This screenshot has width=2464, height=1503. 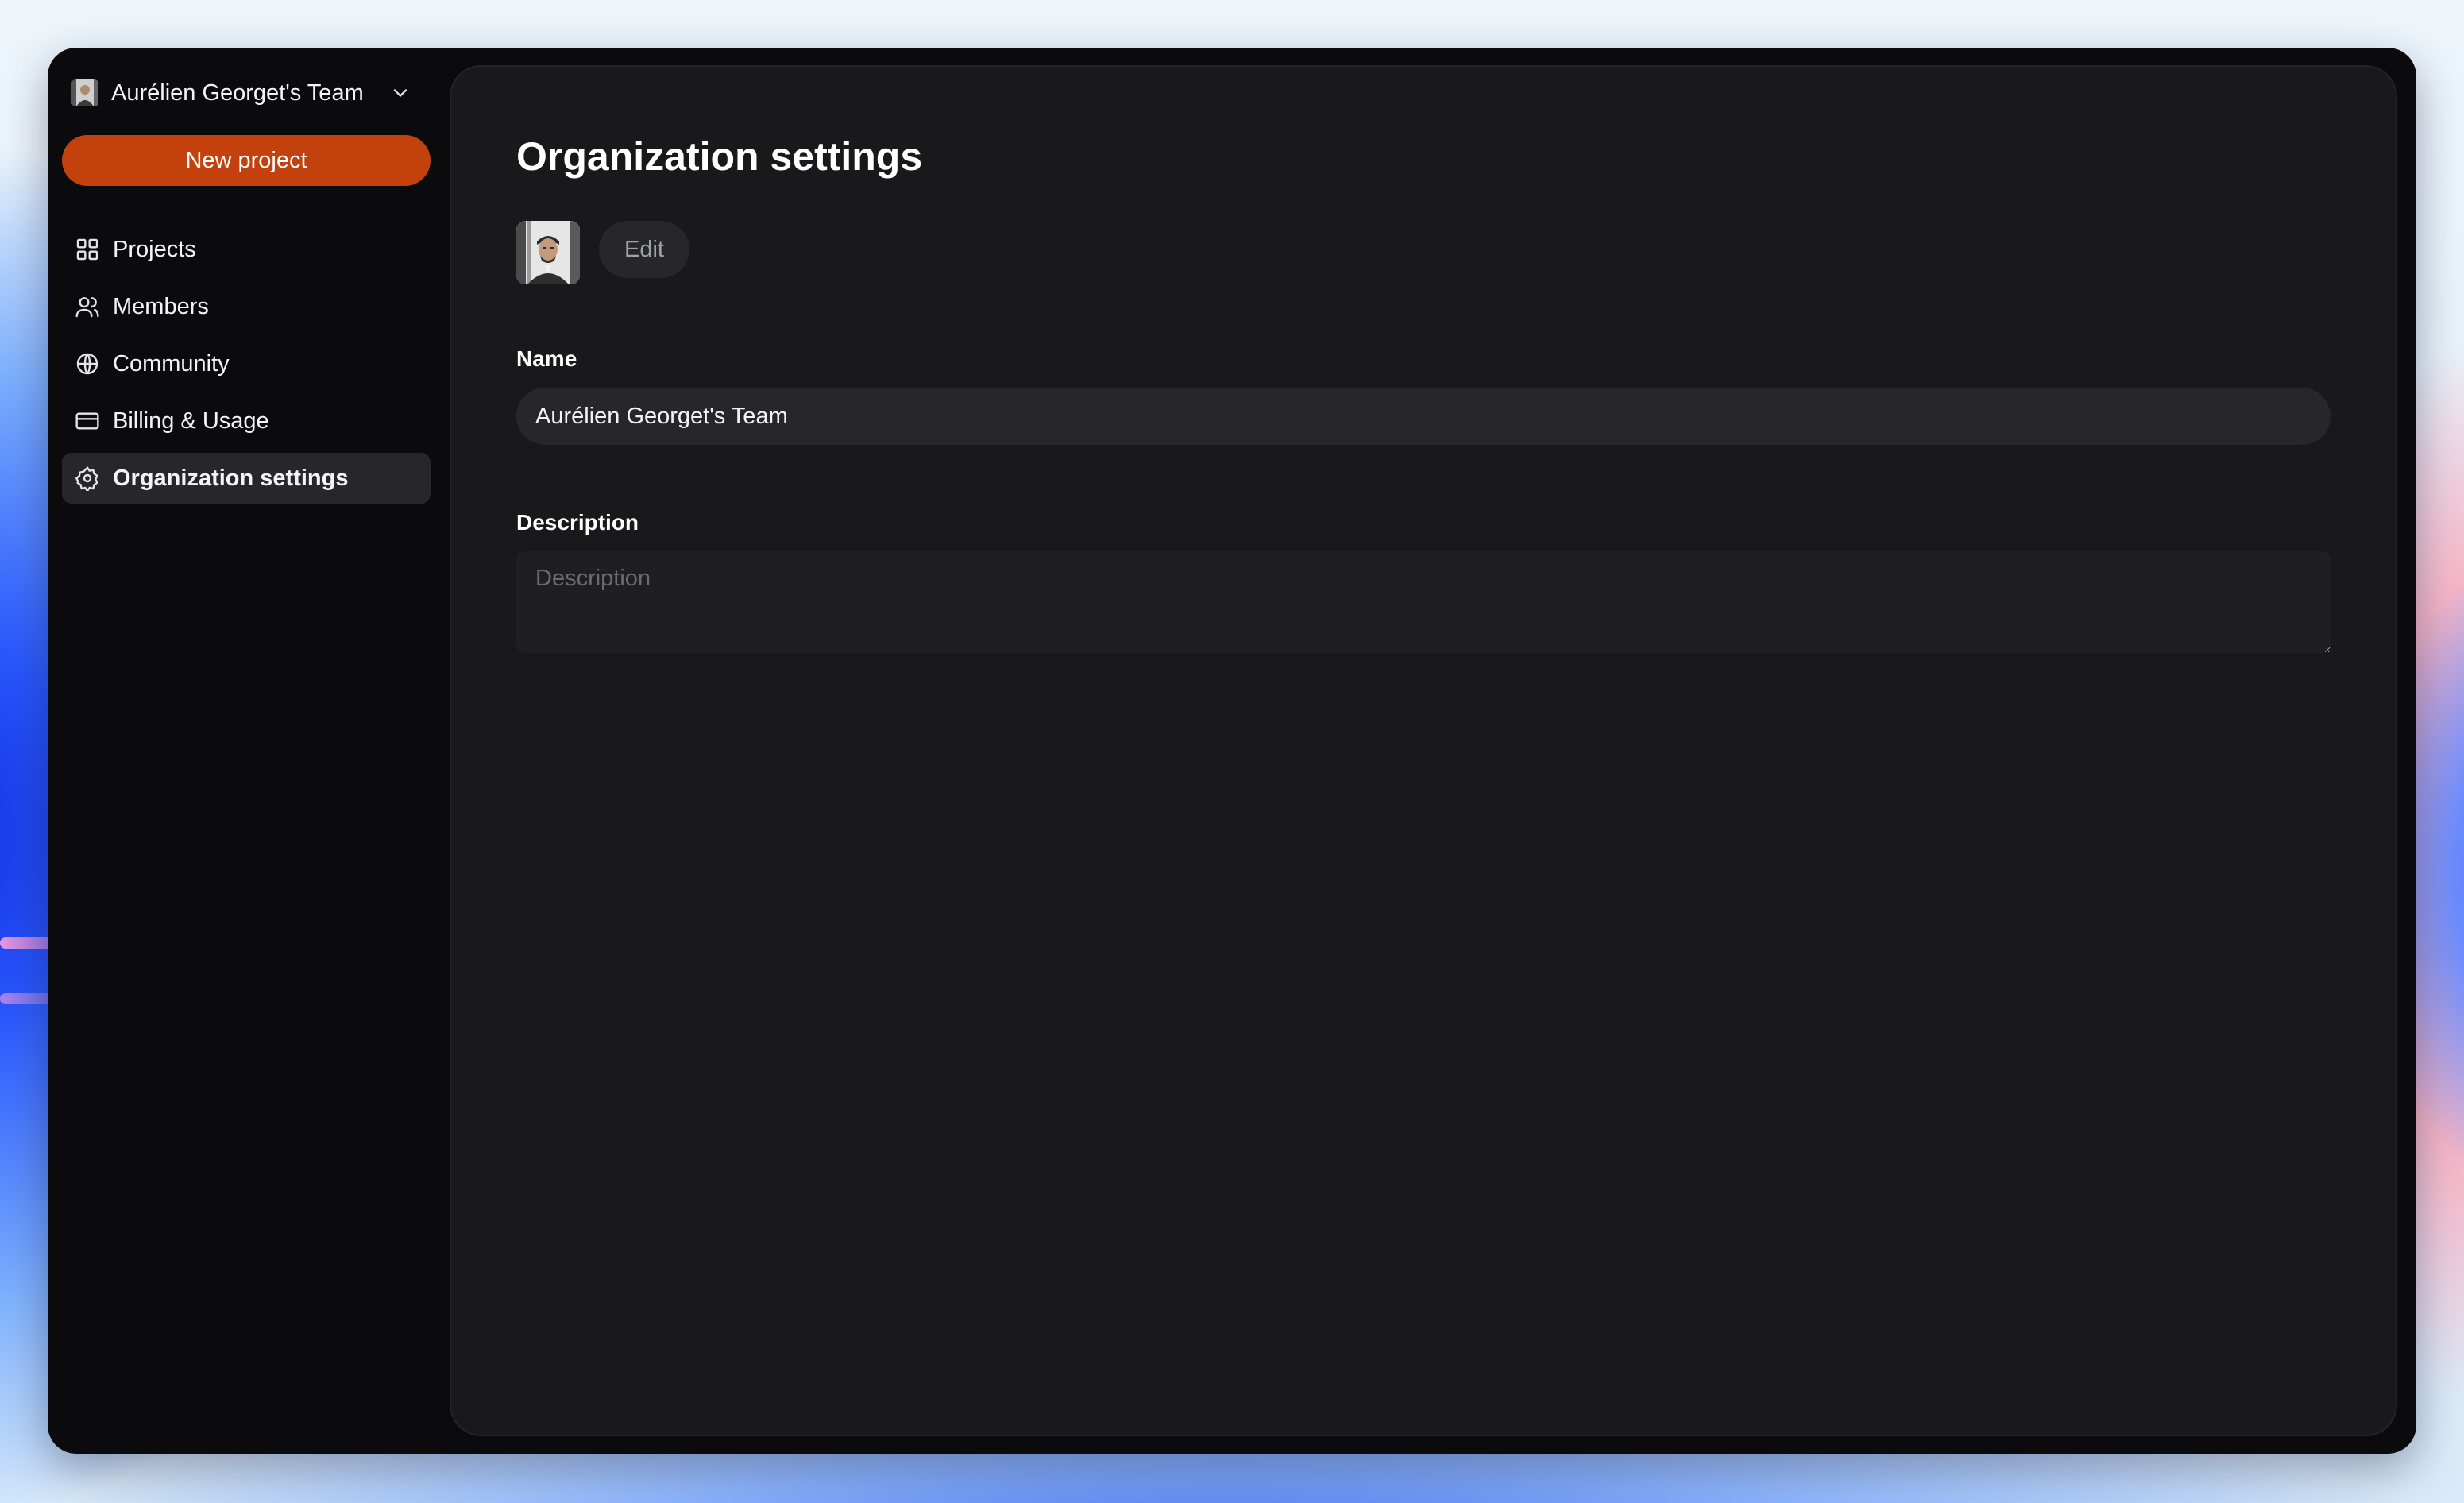 What do you see at coordinates (1423, 416) in the screenshot?
I see `name-input` at bounding box center [1423, 416].